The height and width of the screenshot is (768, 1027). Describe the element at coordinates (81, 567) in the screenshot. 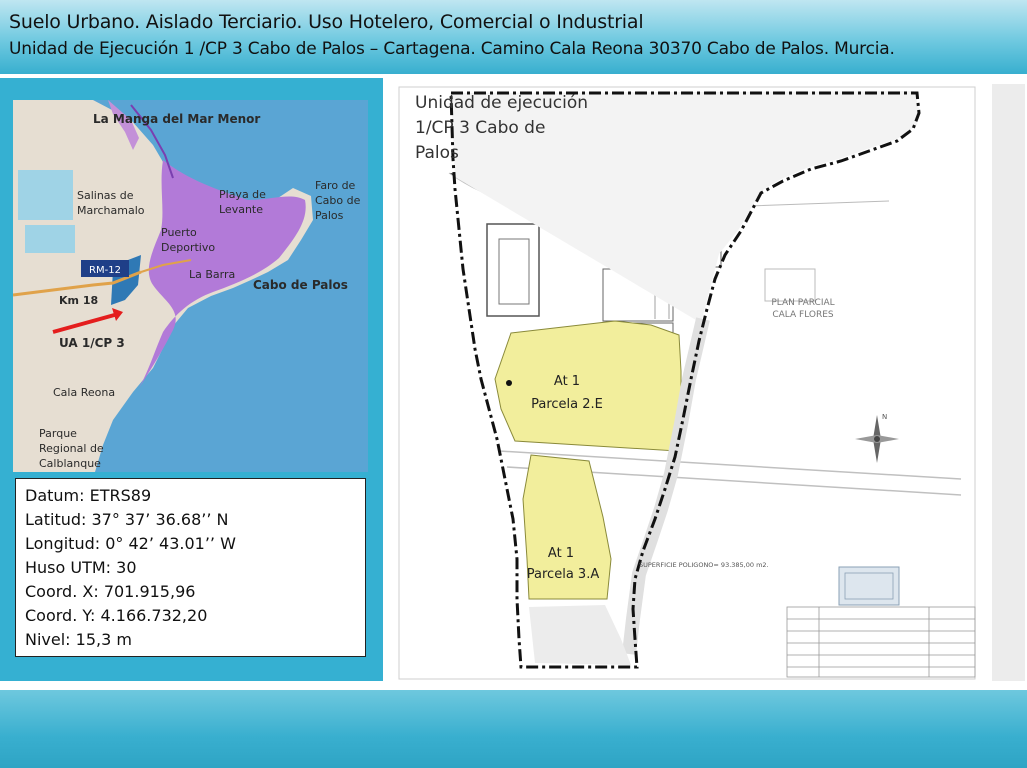

I see `utm-zone-text: Huso UTM: 30` at that location.